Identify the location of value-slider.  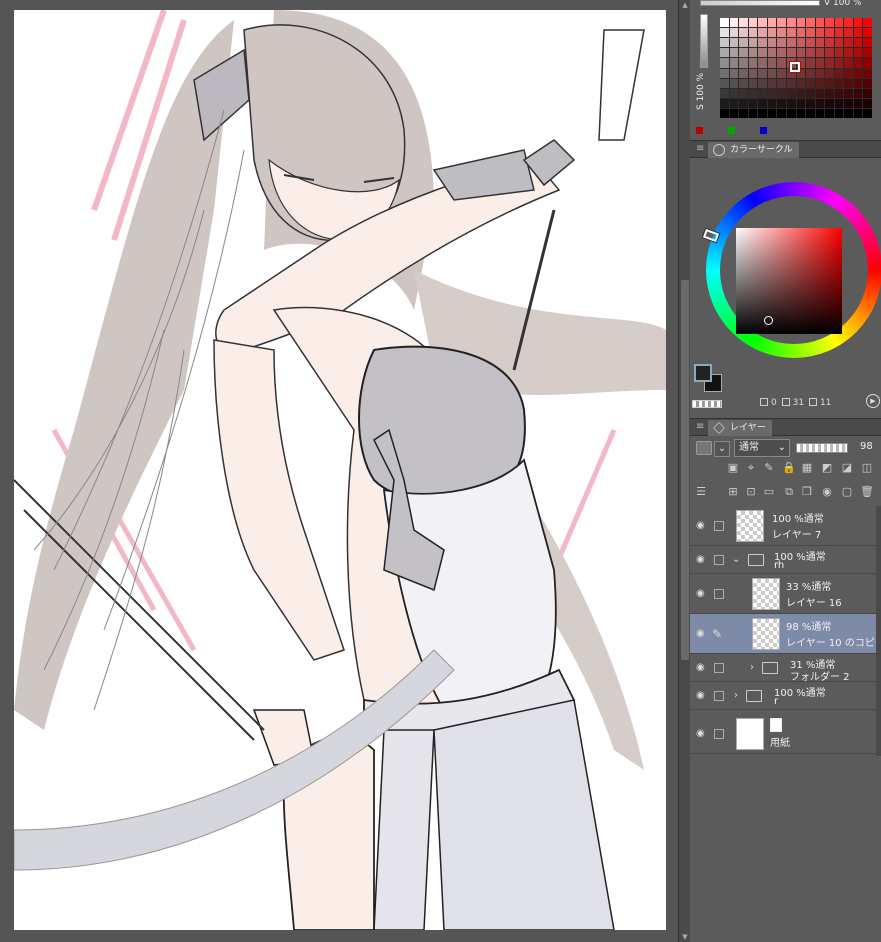
(760, 3).